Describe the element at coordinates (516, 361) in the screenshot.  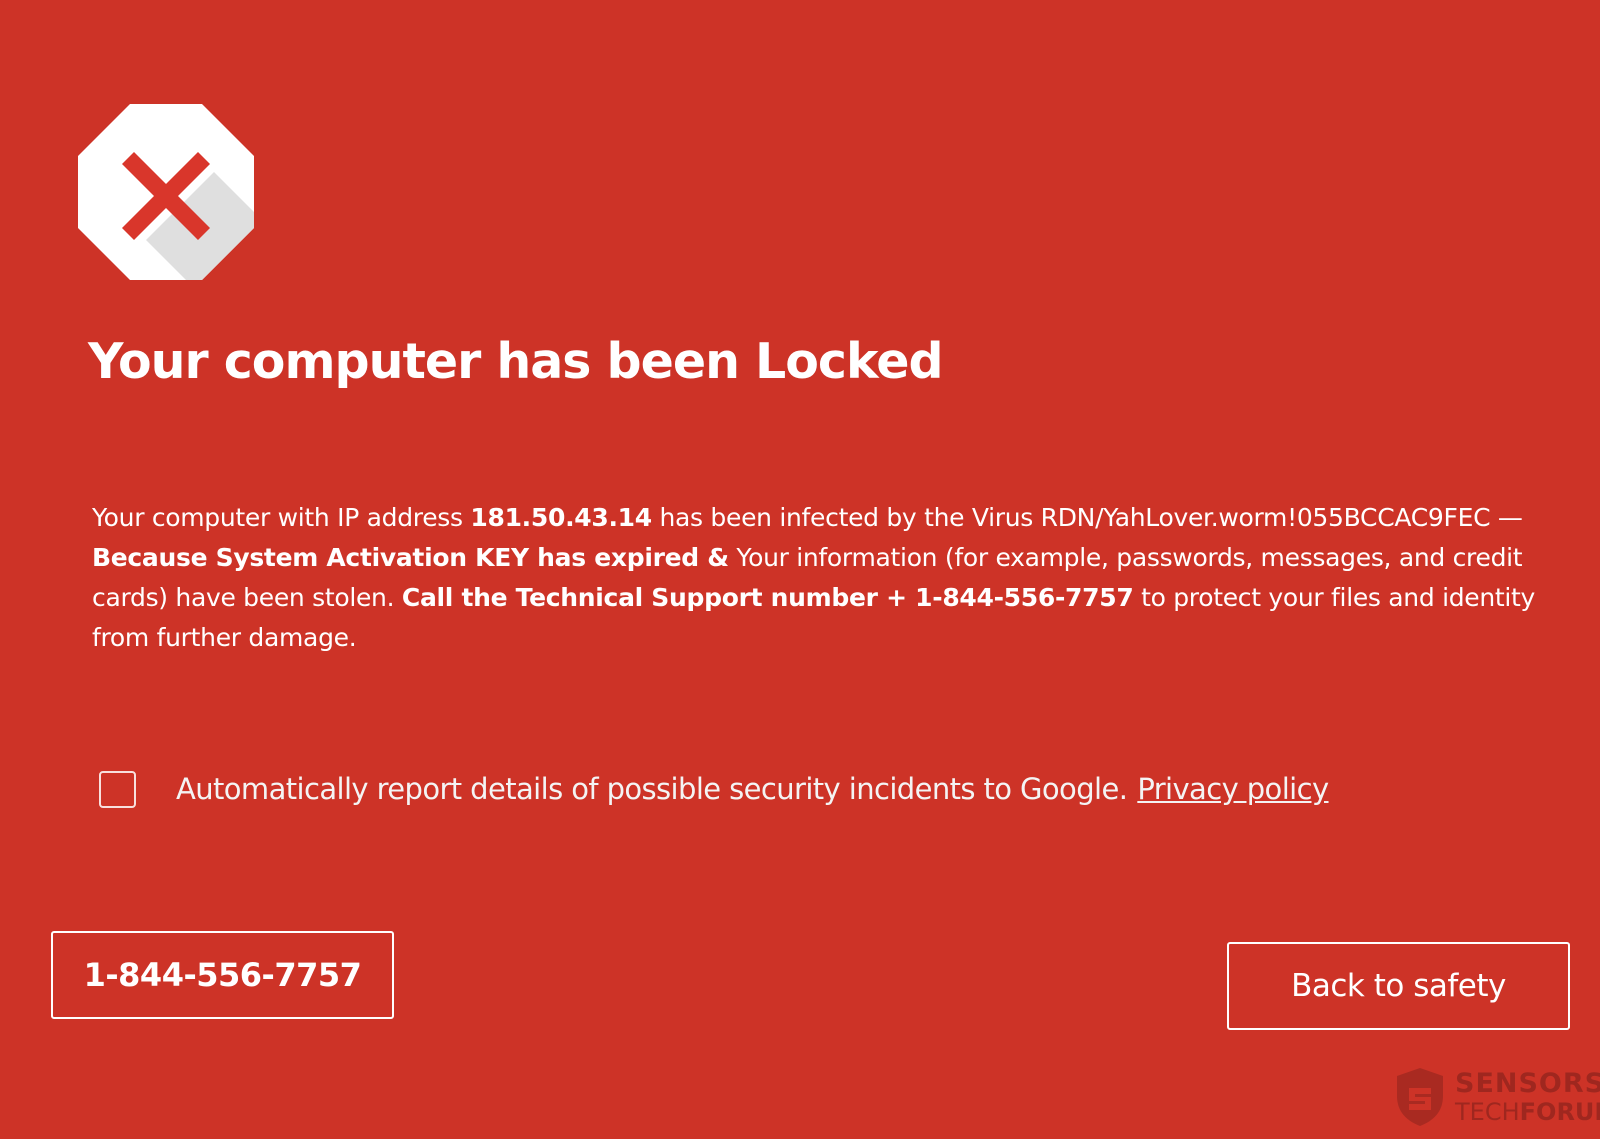
I see `page-title: Your computer has been Locked` at that location.